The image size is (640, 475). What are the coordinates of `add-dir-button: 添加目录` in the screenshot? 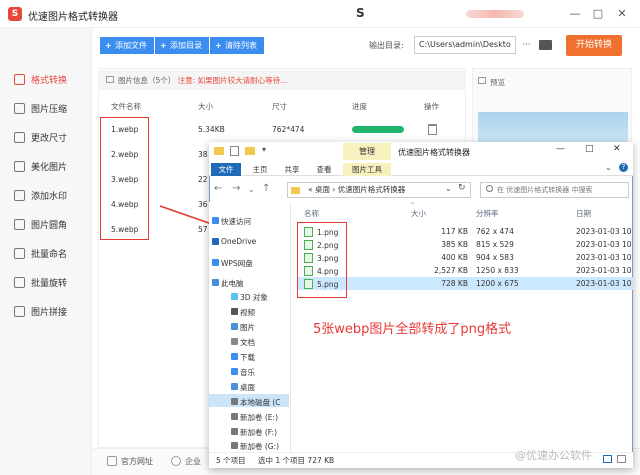 It's located at (182, 45).